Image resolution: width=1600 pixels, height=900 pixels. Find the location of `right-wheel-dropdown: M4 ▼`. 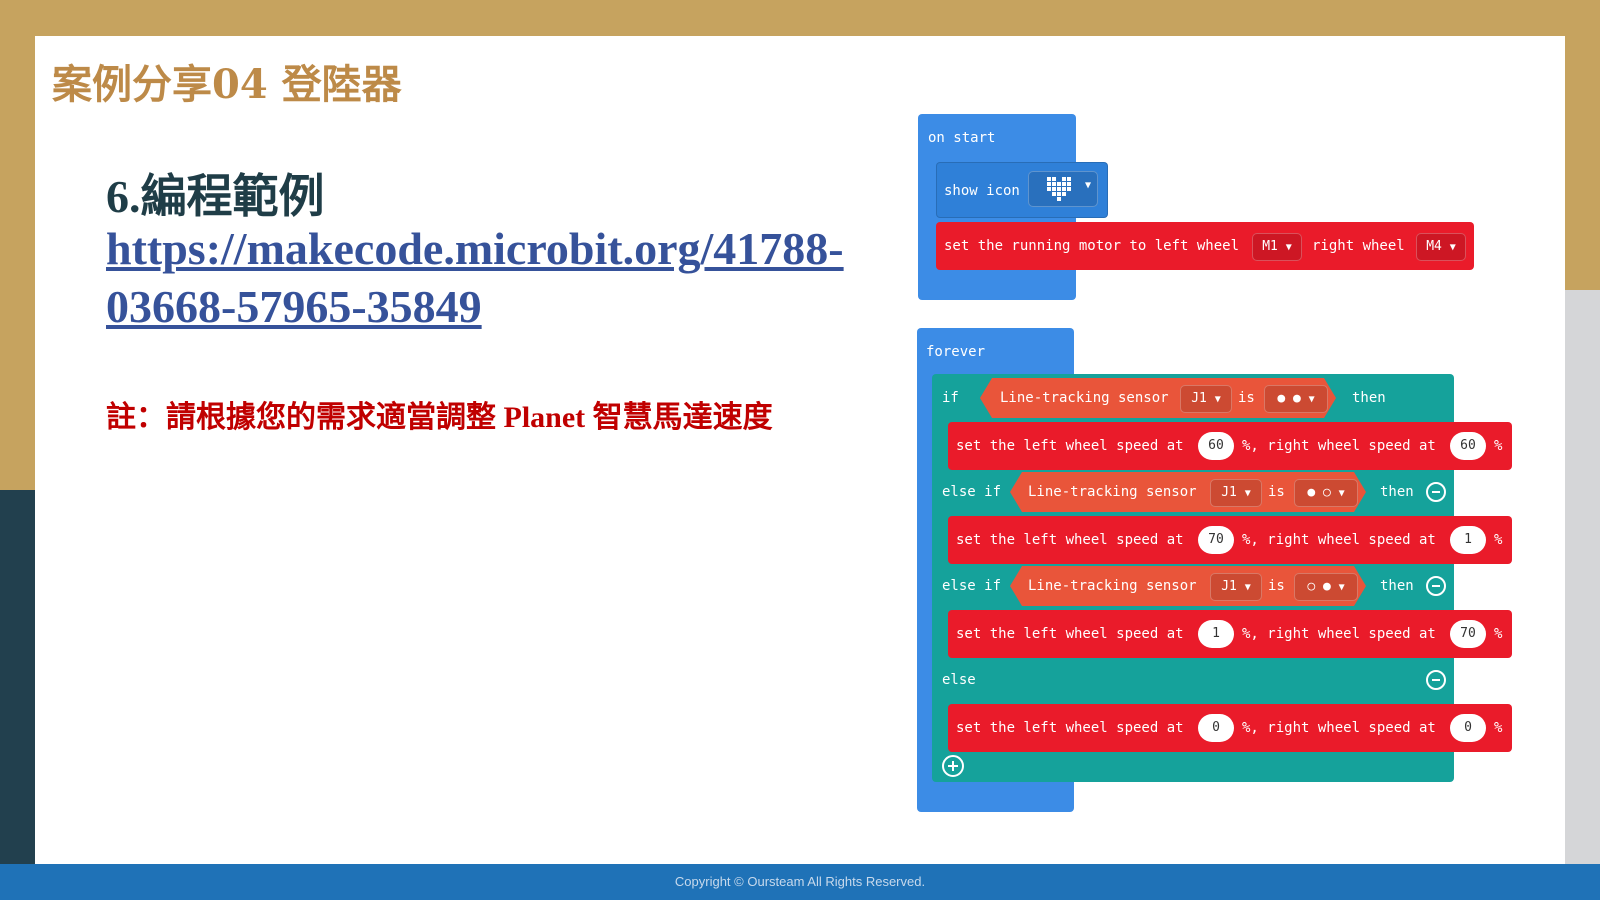

right-wheel-dropdown: M4 ▼ is located at coordinates (1441, 247).